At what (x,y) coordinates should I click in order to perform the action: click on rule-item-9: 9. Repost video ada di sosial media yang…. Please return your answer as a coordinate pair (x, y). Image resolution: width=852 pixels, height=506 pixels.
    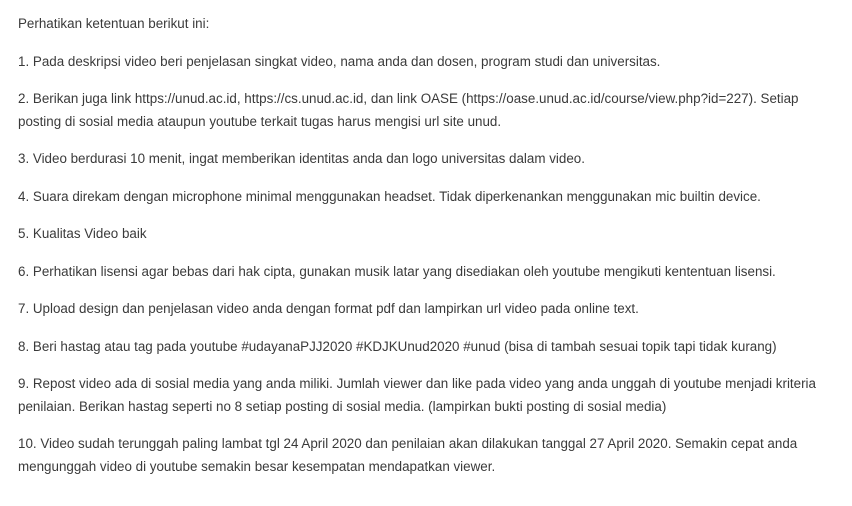
    Looking at the image, I should click on (417, 395).